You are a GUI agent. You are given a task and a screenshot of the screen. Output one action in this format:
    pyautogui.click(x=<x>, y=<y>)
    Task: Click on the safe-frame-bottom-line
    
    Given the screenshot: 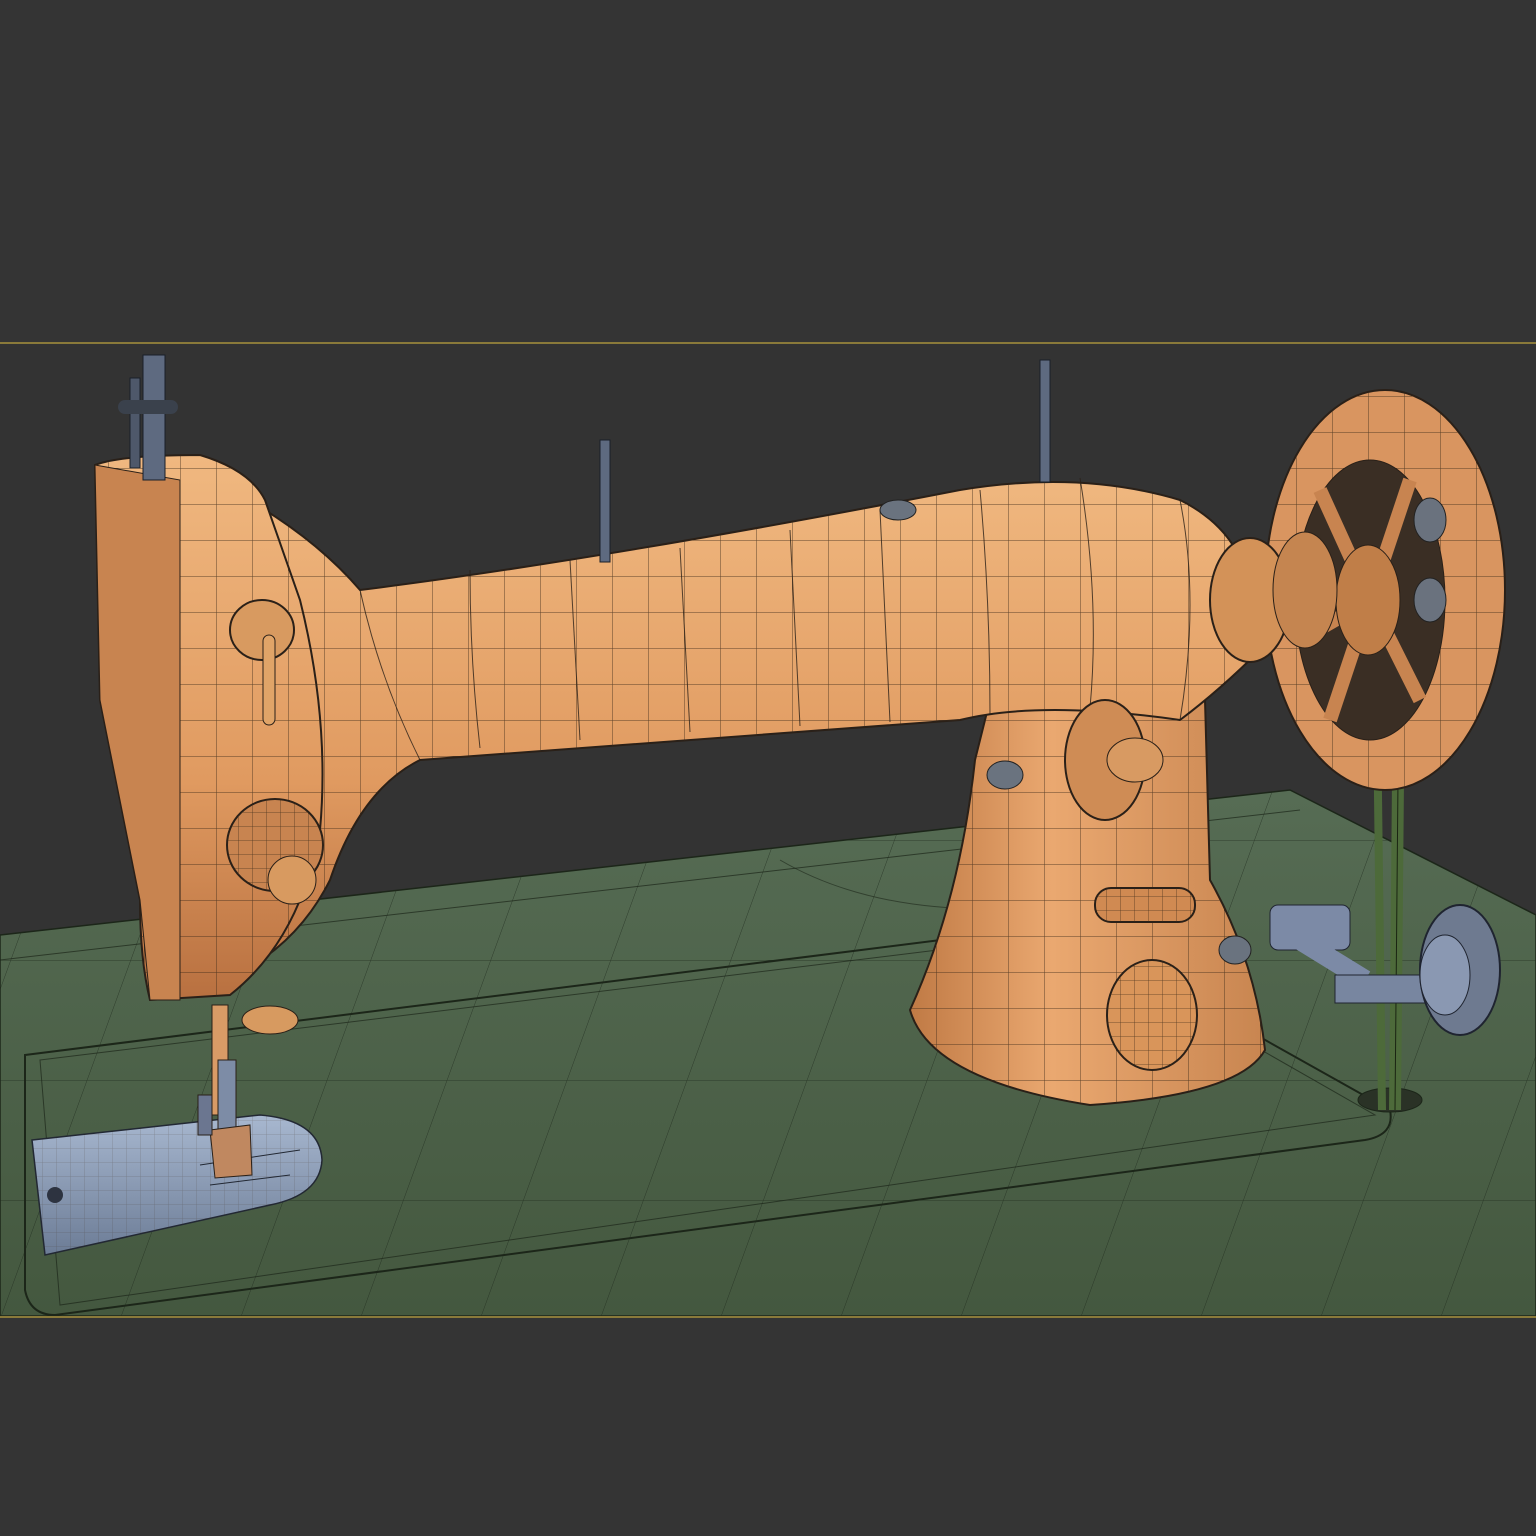 What is the action you would take?
    pyautogui.click(x=768, y=1317)
    